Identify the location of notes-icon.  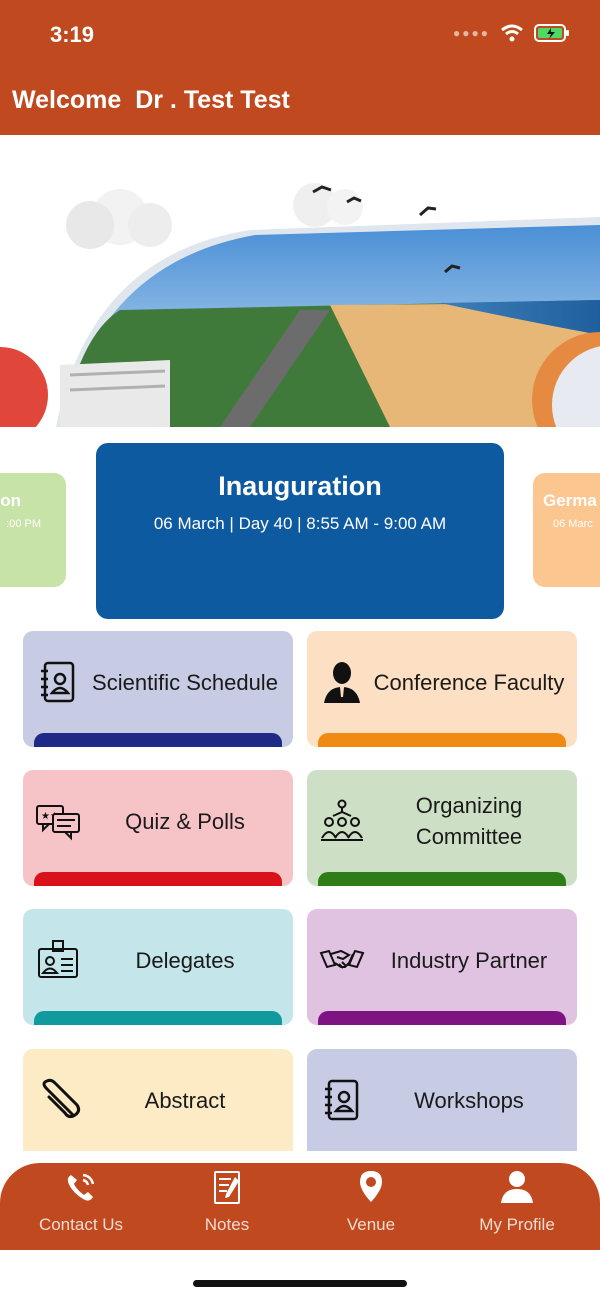
(227, 1187).